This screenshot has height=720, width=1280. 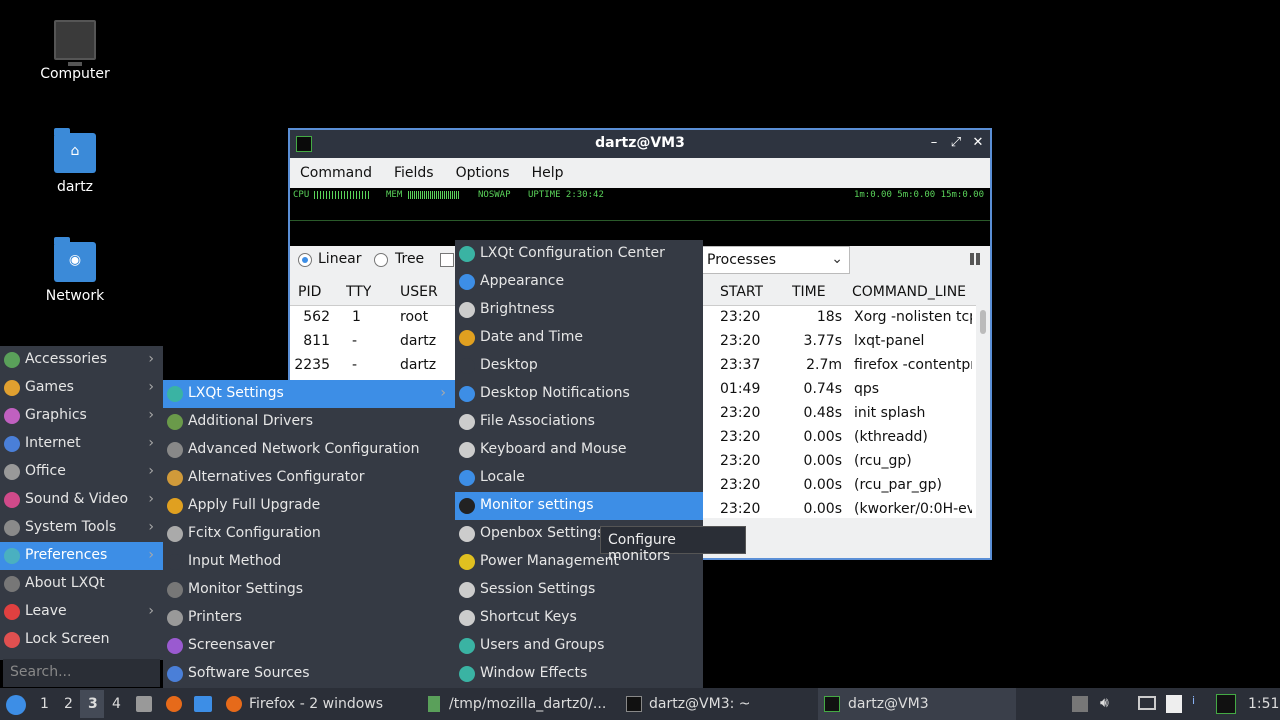 I want to click on pause-icon, so click(x=978, y=259).